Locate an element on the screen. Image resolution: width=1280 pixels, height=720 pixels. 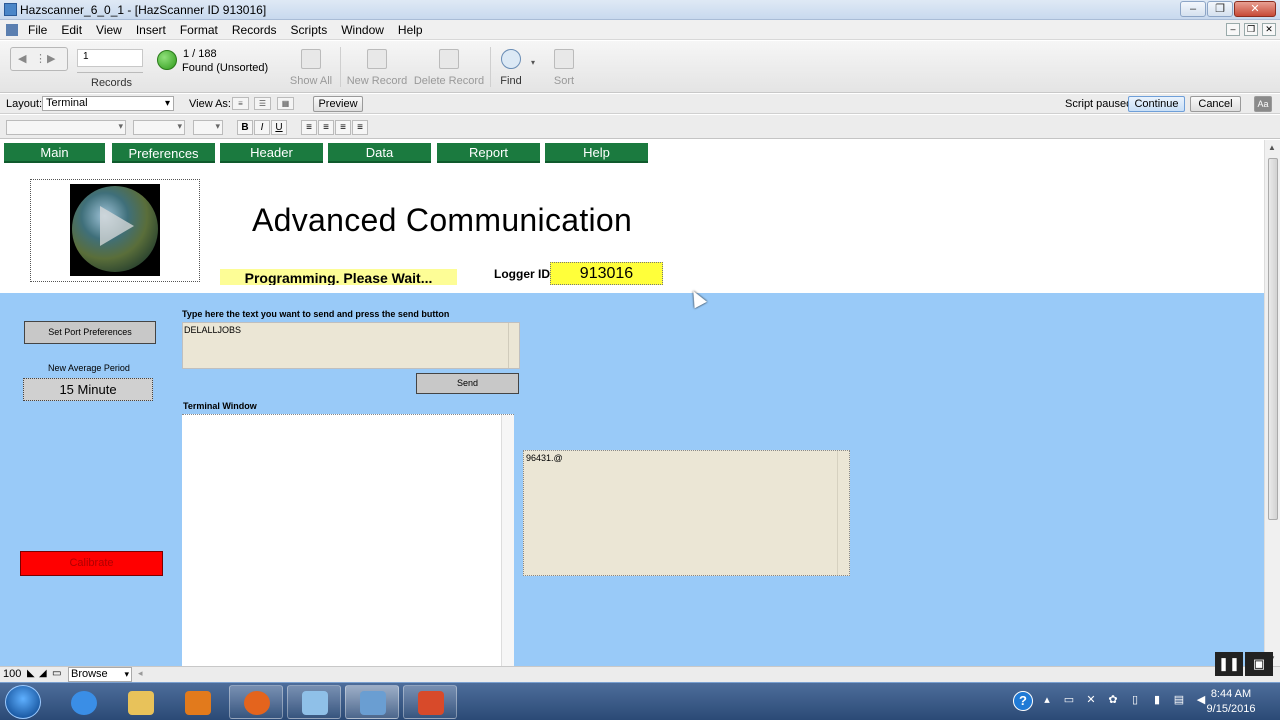
next-record-icon: ▶ is located at coordinates (51, 58).